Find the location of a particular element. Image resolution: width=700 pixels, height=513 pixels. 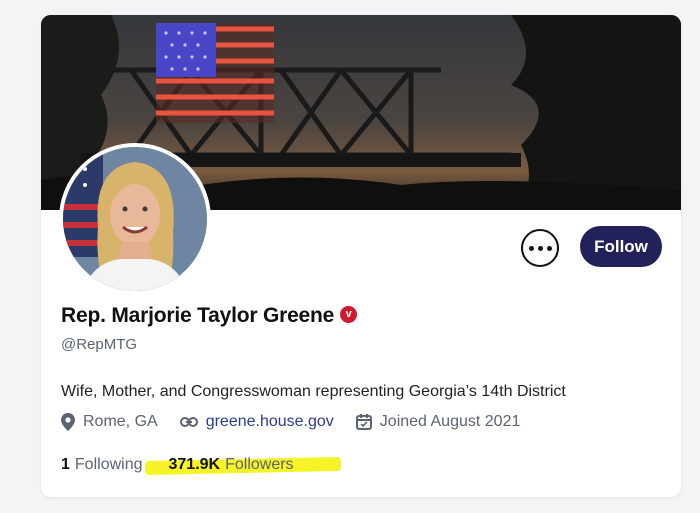

website-link: greene.house.gov is located at coordinates (270, 422).